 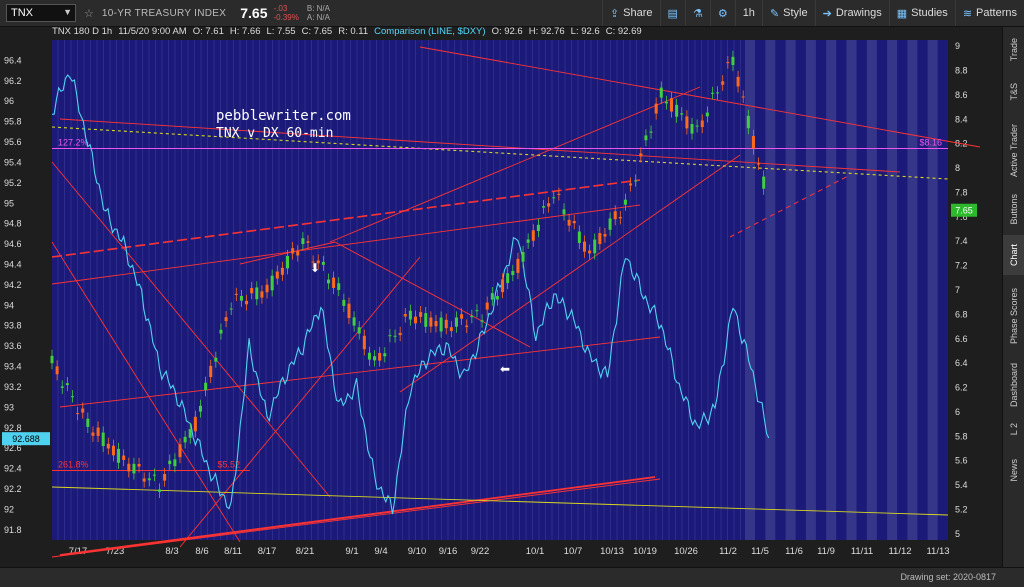 I want to click on x-axis-tick: 9/22, so click(x=480, y=551).